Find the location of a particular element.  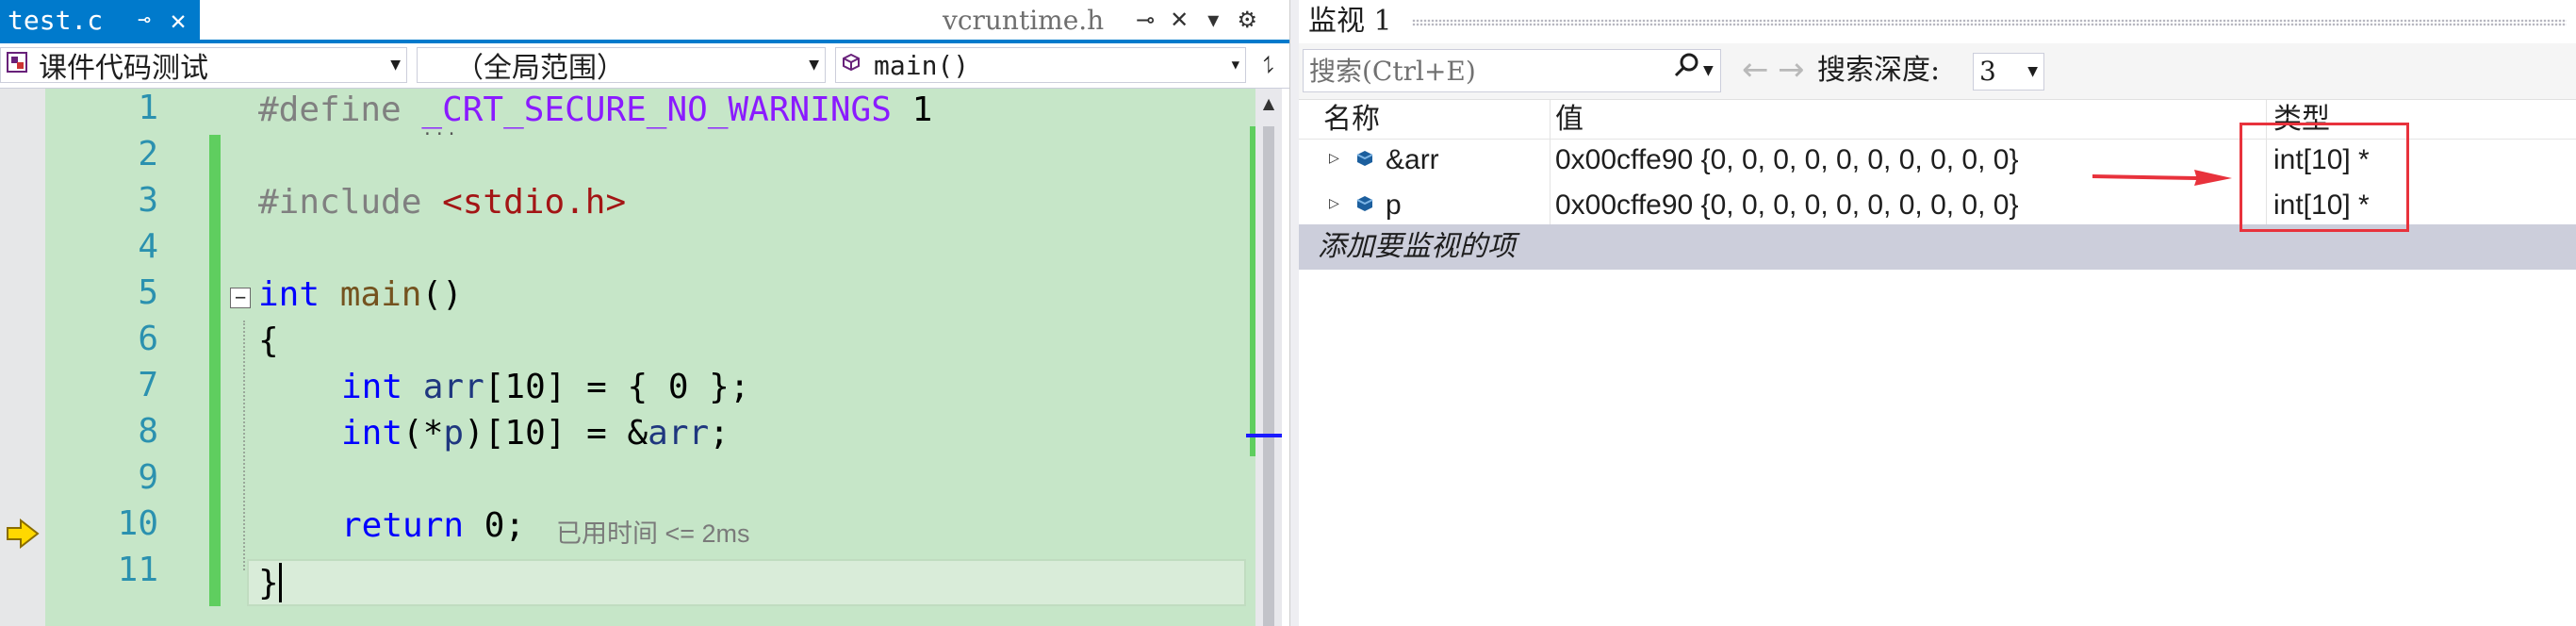

code-line-6: { is located at coordinates (268, 341).